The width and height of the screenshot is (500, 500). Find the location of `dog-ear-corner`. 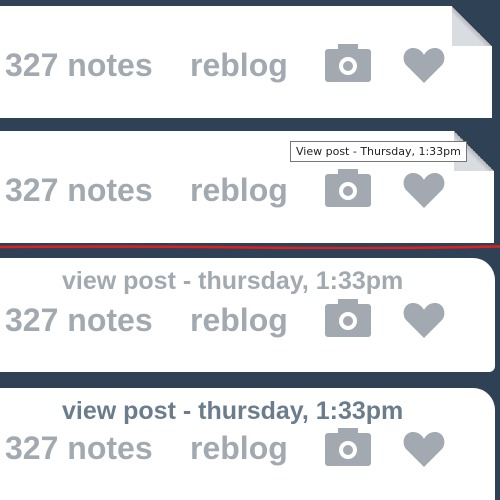

dog-ear-corner is located at coordinates (472, 26).